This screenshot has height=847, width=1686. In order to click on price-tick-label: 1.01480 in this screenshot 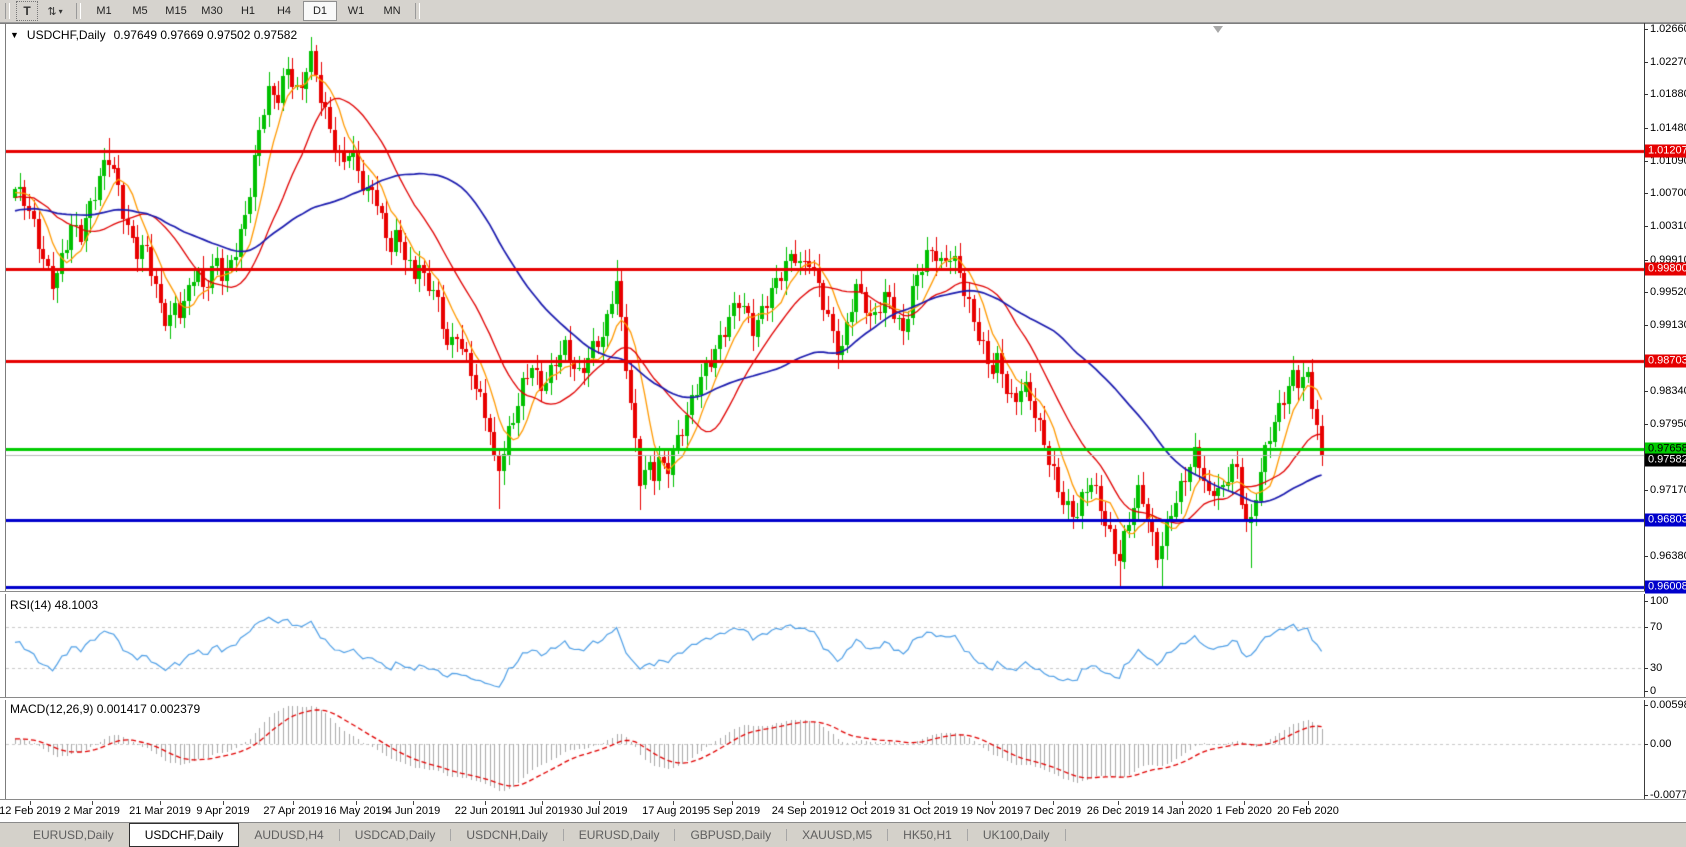, I will do `click(1668, 127)`.